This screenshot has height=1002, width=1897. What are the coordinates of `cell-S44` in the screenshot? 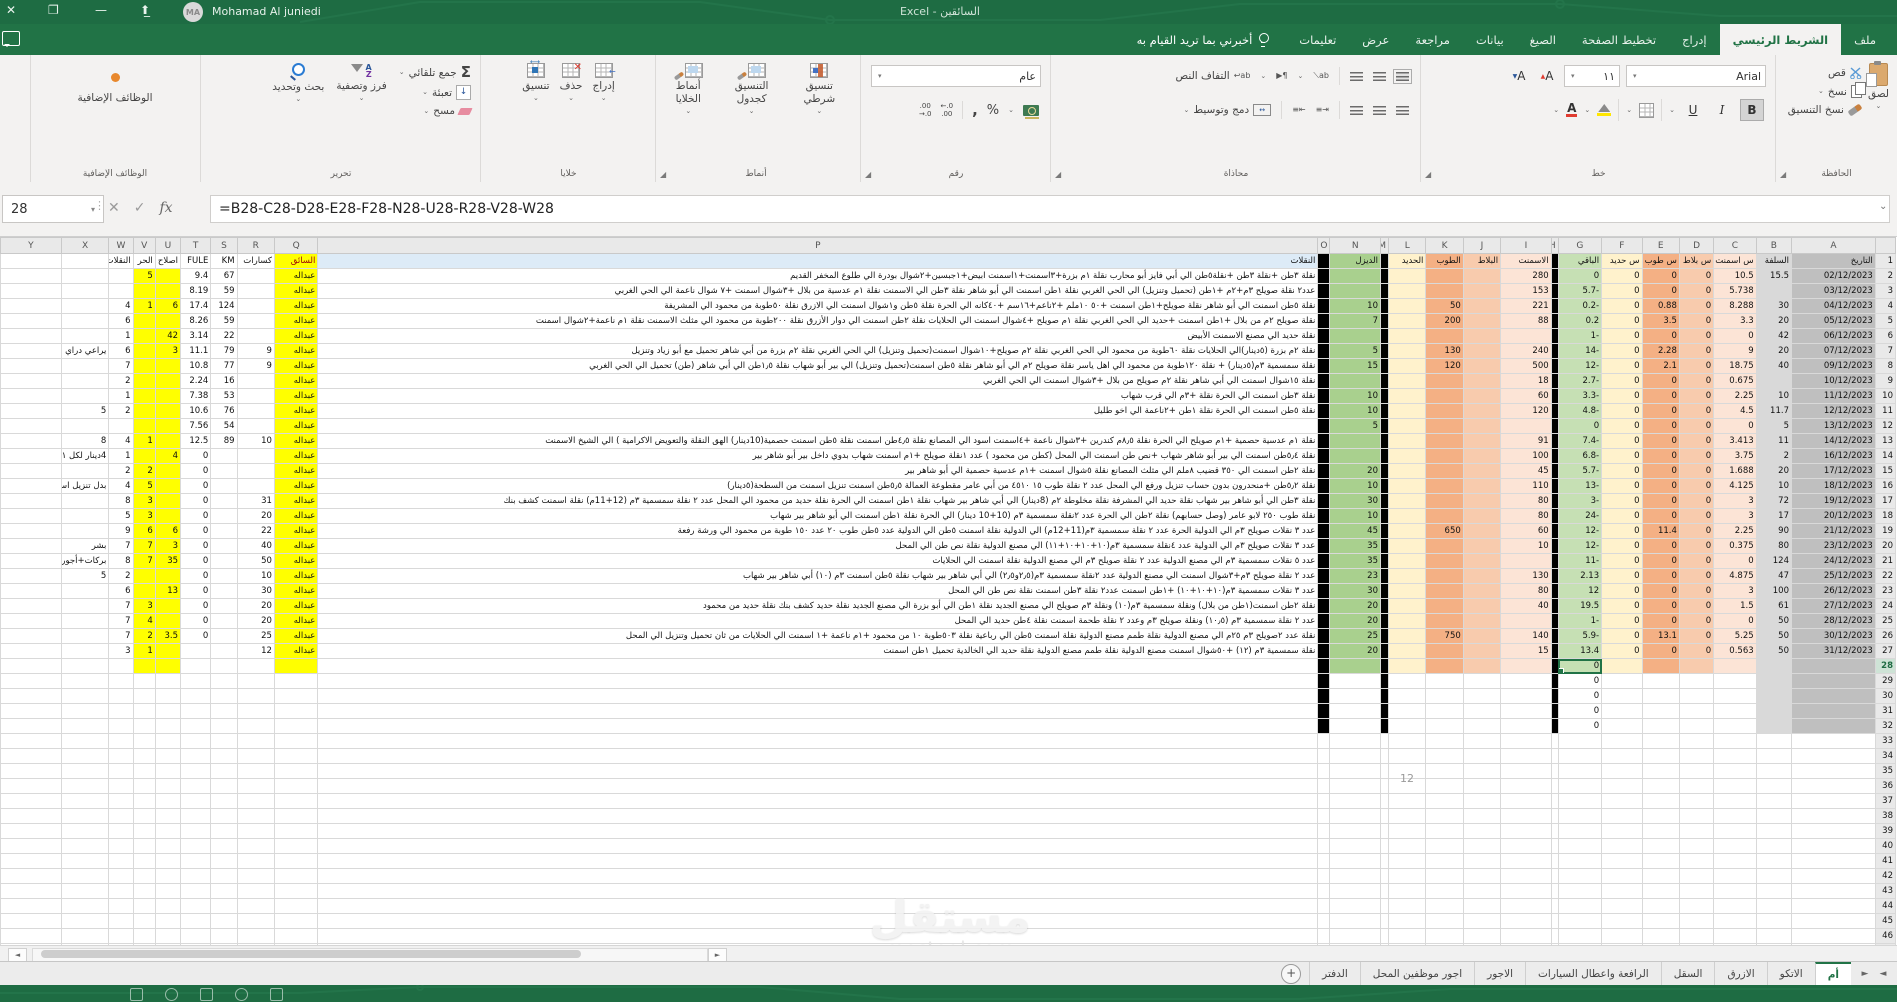 It's located at (224, 906).